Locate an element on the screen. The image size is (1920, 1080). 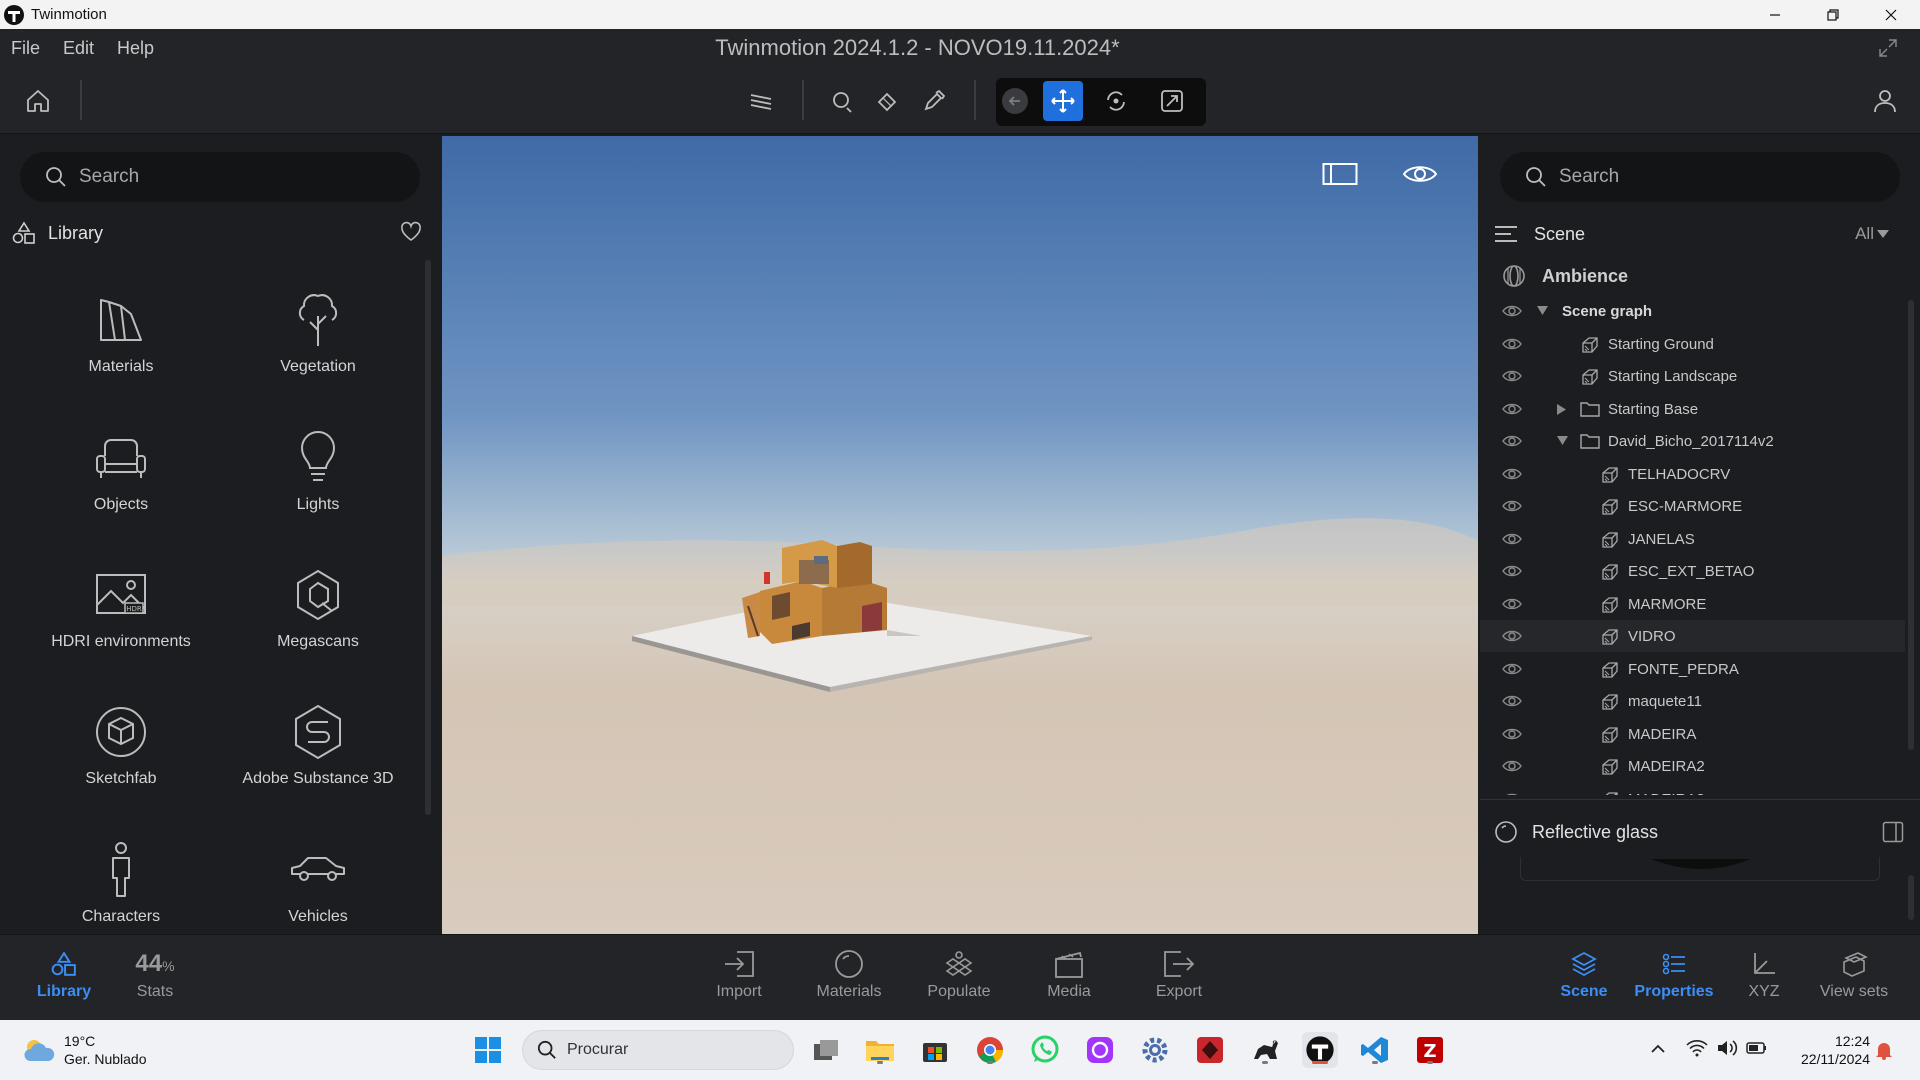
volume-icon is located at coordinates (1727, 1048).